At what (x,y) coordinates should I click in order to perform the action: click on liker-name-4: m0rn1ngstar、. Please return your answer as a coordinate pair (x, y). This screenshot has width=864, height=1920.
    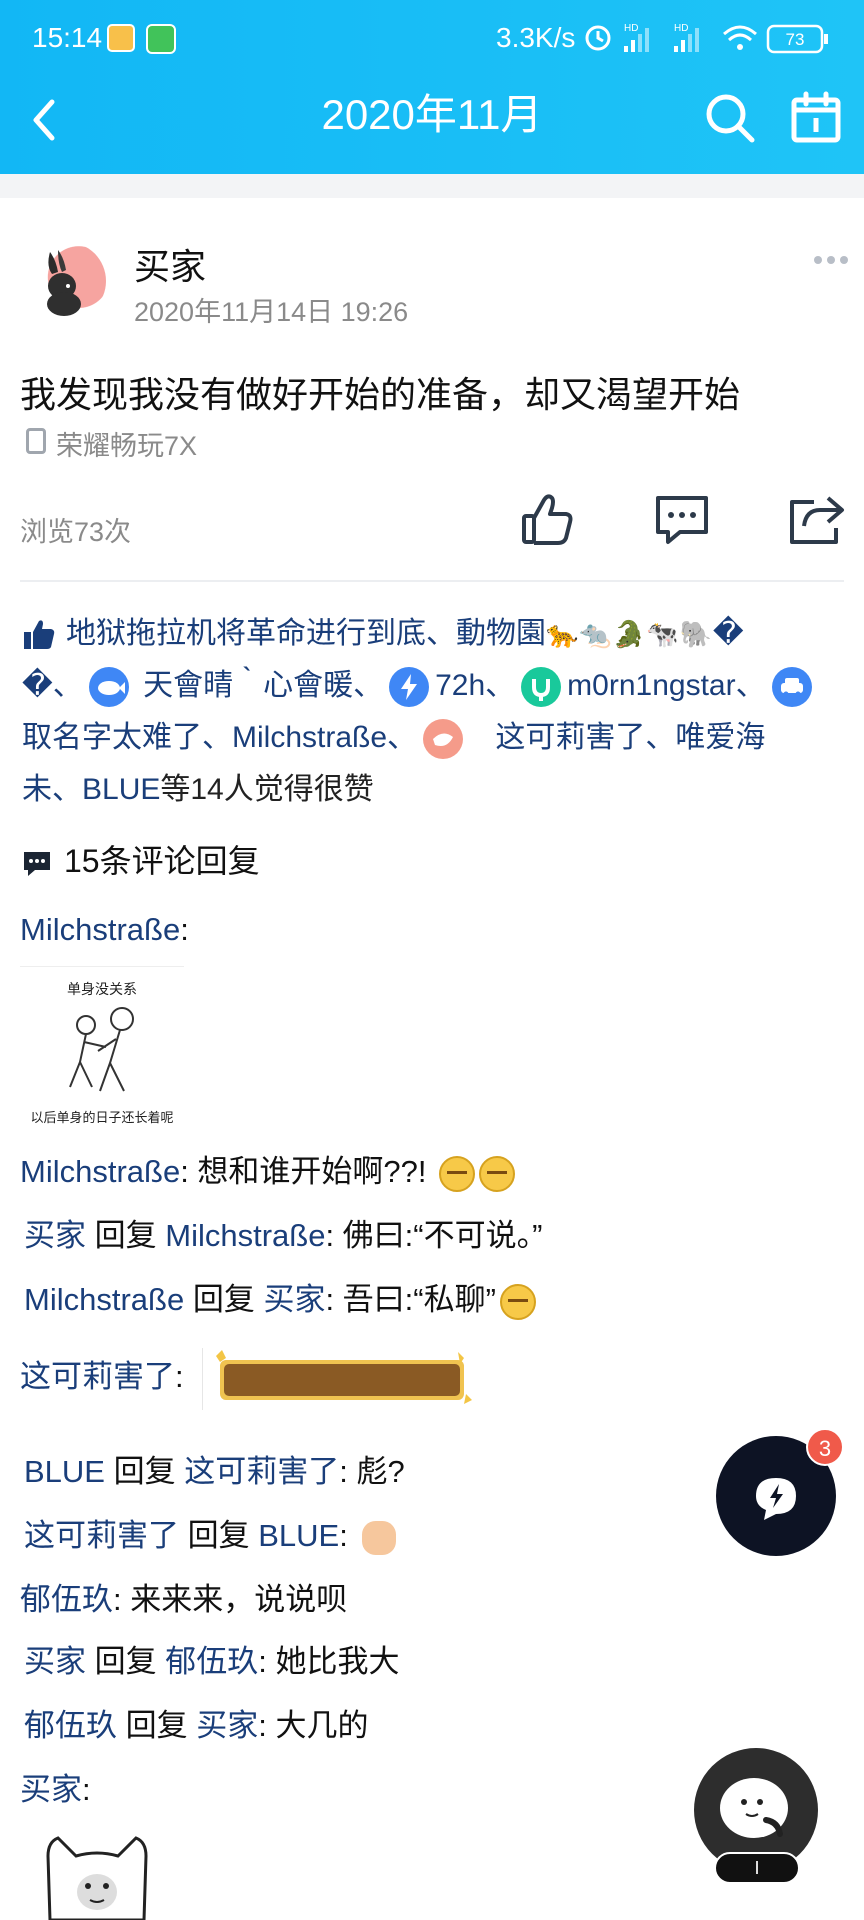
    Looking at the image, I should click on (666, 685).